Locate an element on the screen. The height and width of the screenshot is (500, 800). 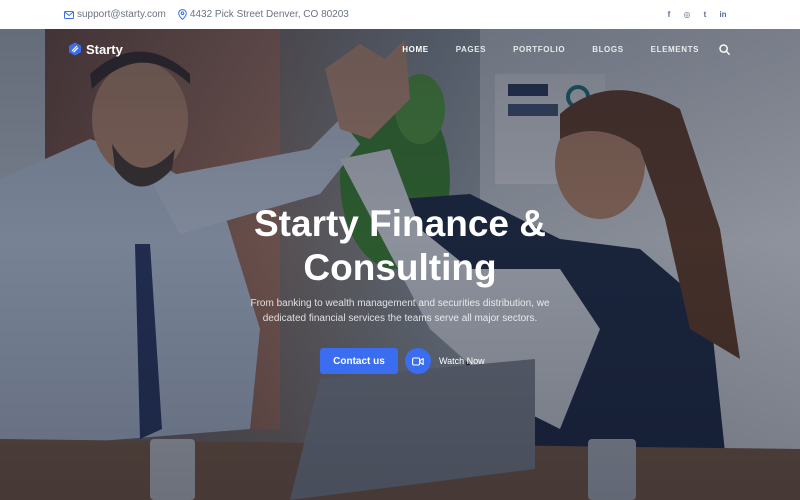
starty-logo-icon is located at coordinates (75, 49).